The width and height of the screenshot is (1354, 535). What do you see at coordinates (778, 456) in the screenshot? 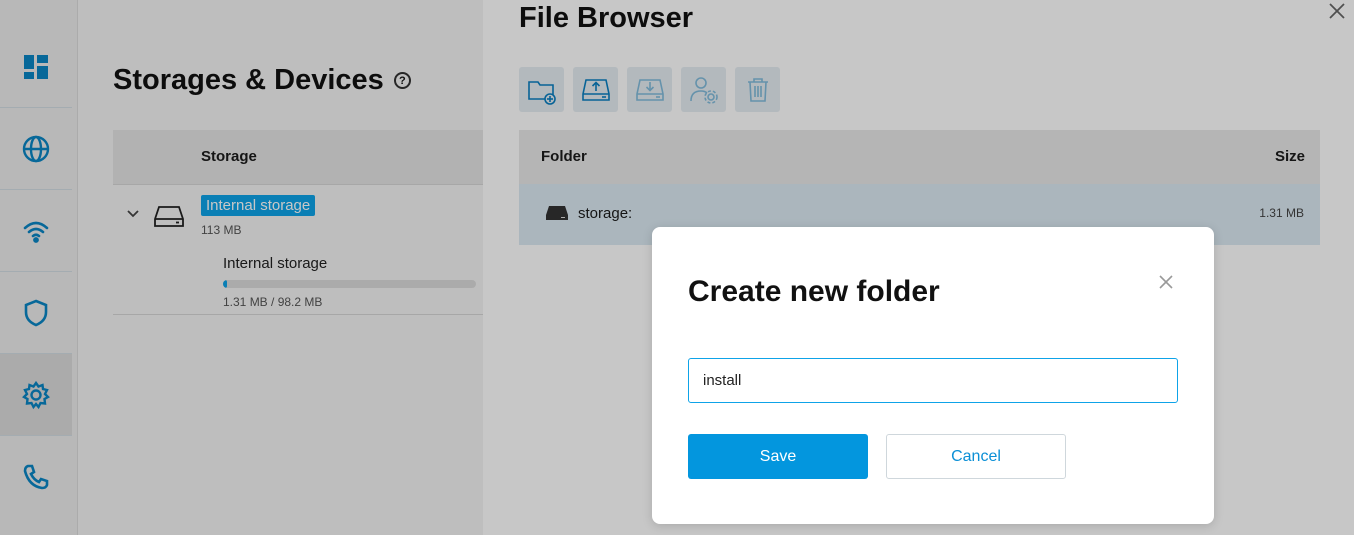
I see `save-button: Save` at bounding box center [778, 456].